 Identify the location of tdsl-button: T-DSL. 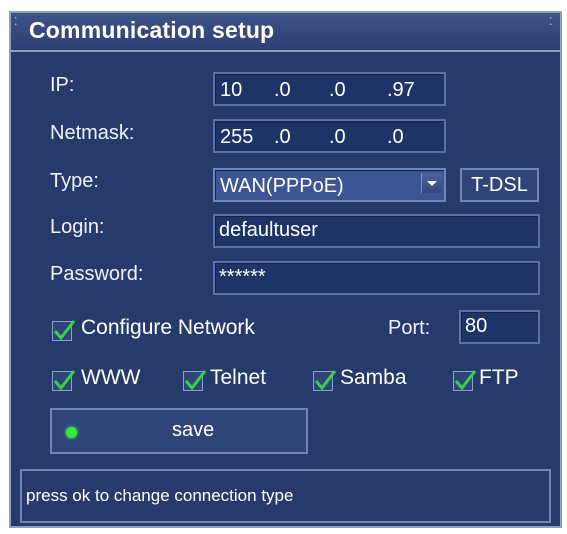
(499, 185).